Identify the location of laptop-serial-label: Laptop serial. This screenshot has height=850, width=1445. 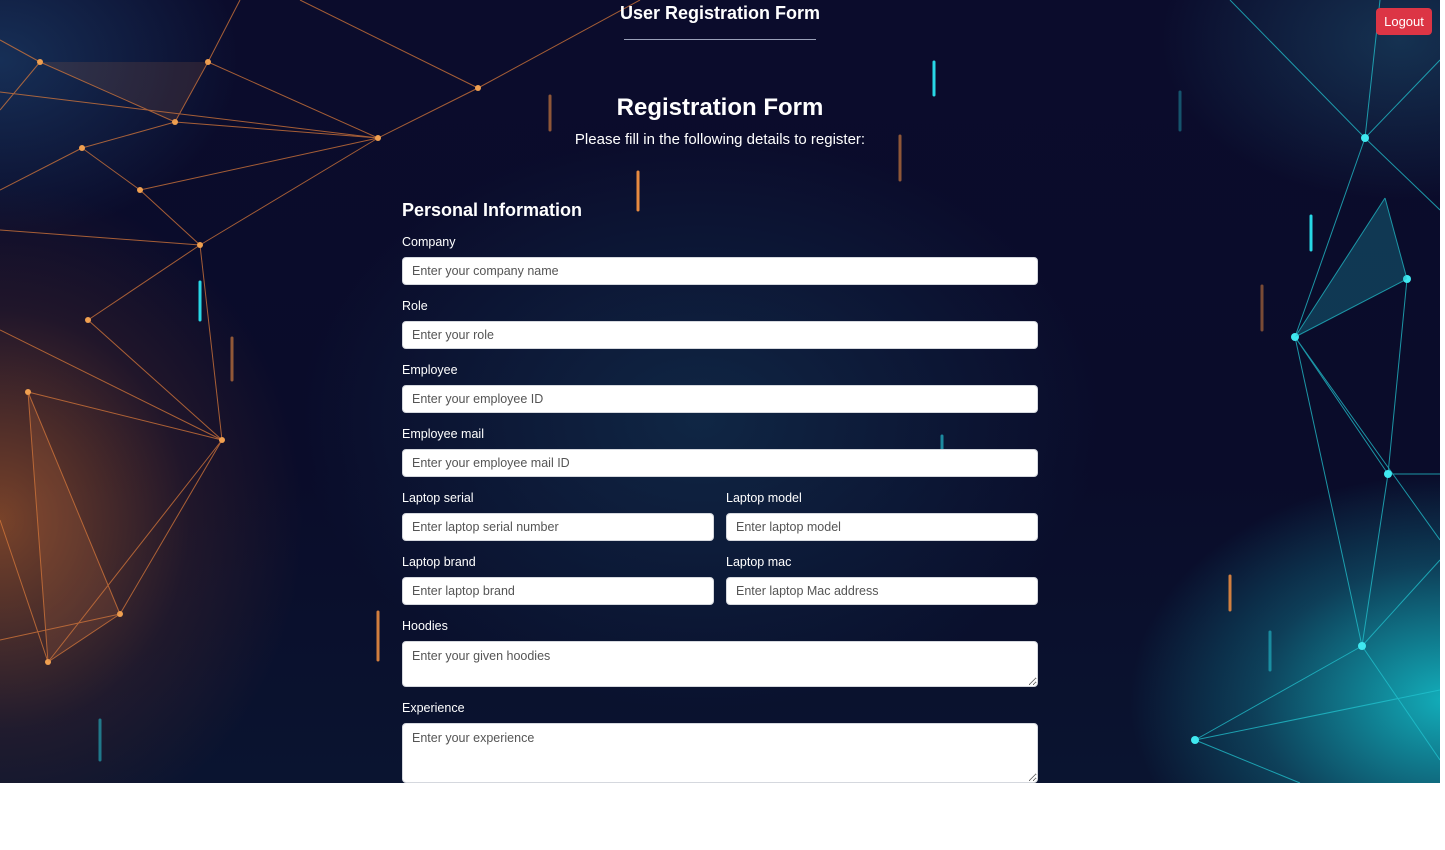
(438, 498).